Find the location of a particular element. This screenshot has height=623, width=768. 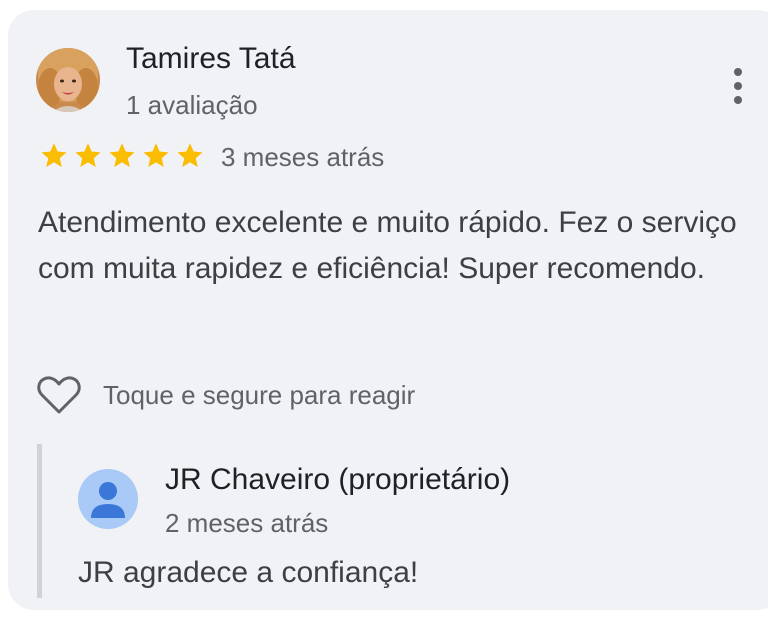

author-name: Tamires Tatá is located at coordinates (211, 59).